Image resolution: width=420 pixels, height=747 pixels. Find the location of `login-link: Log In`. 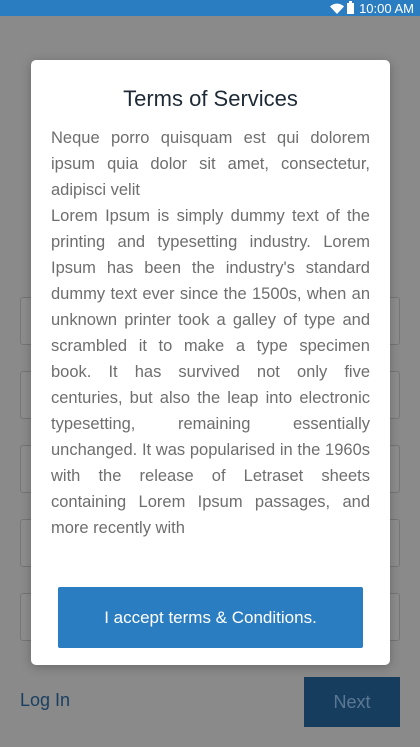

login-link: Log In is located at coordinates (45, 700).